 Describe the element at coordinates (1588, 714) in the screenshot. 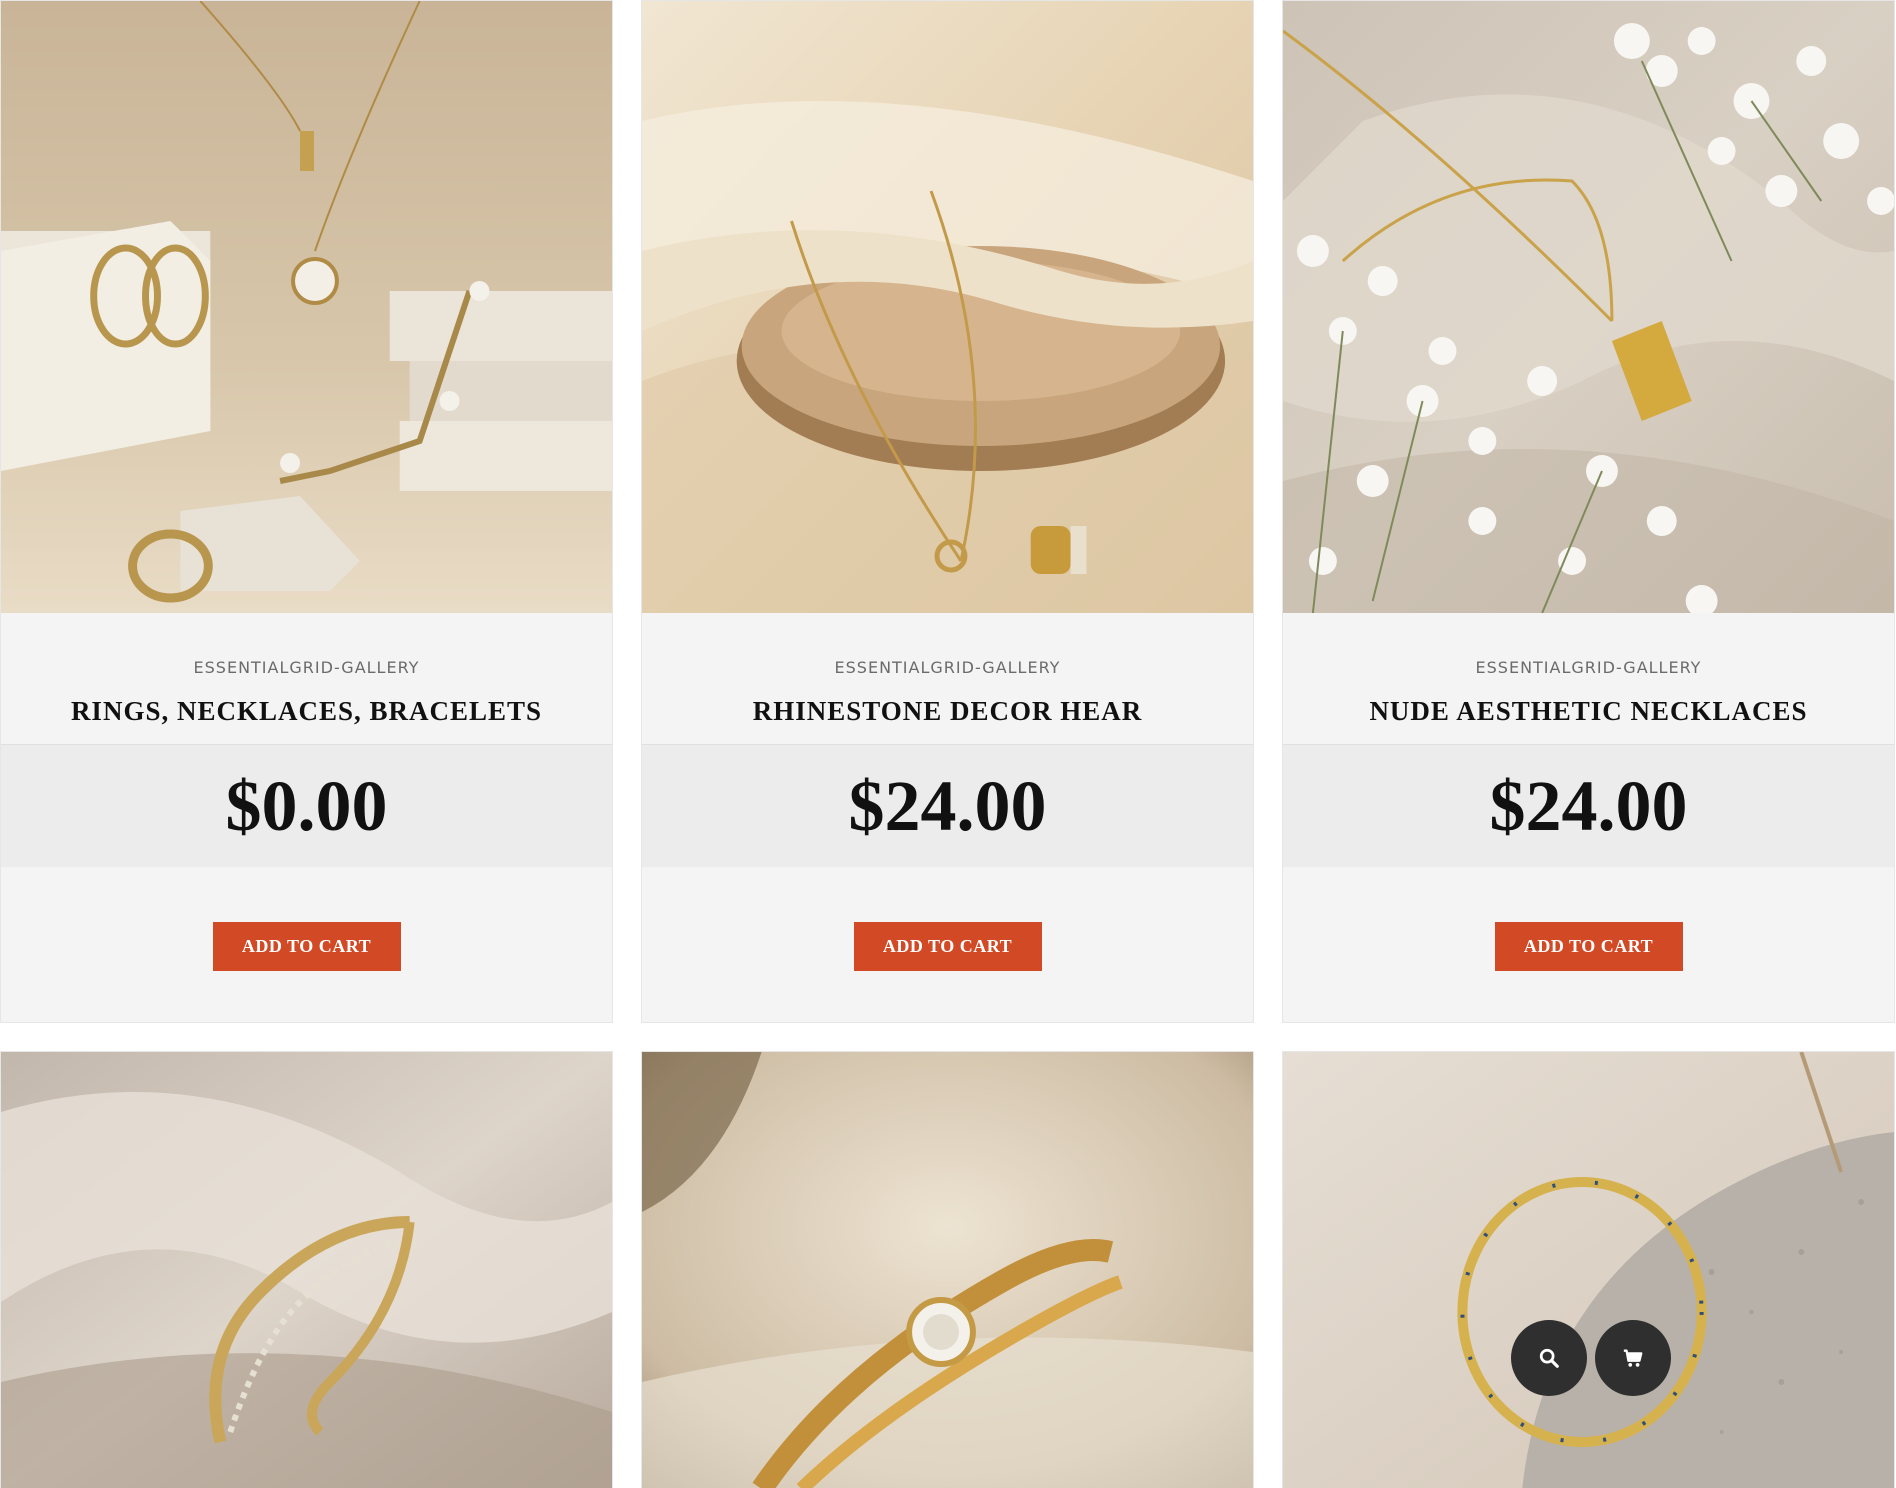

I see `product-title: NUDE AESTHETIC NECKLACES` at that location.